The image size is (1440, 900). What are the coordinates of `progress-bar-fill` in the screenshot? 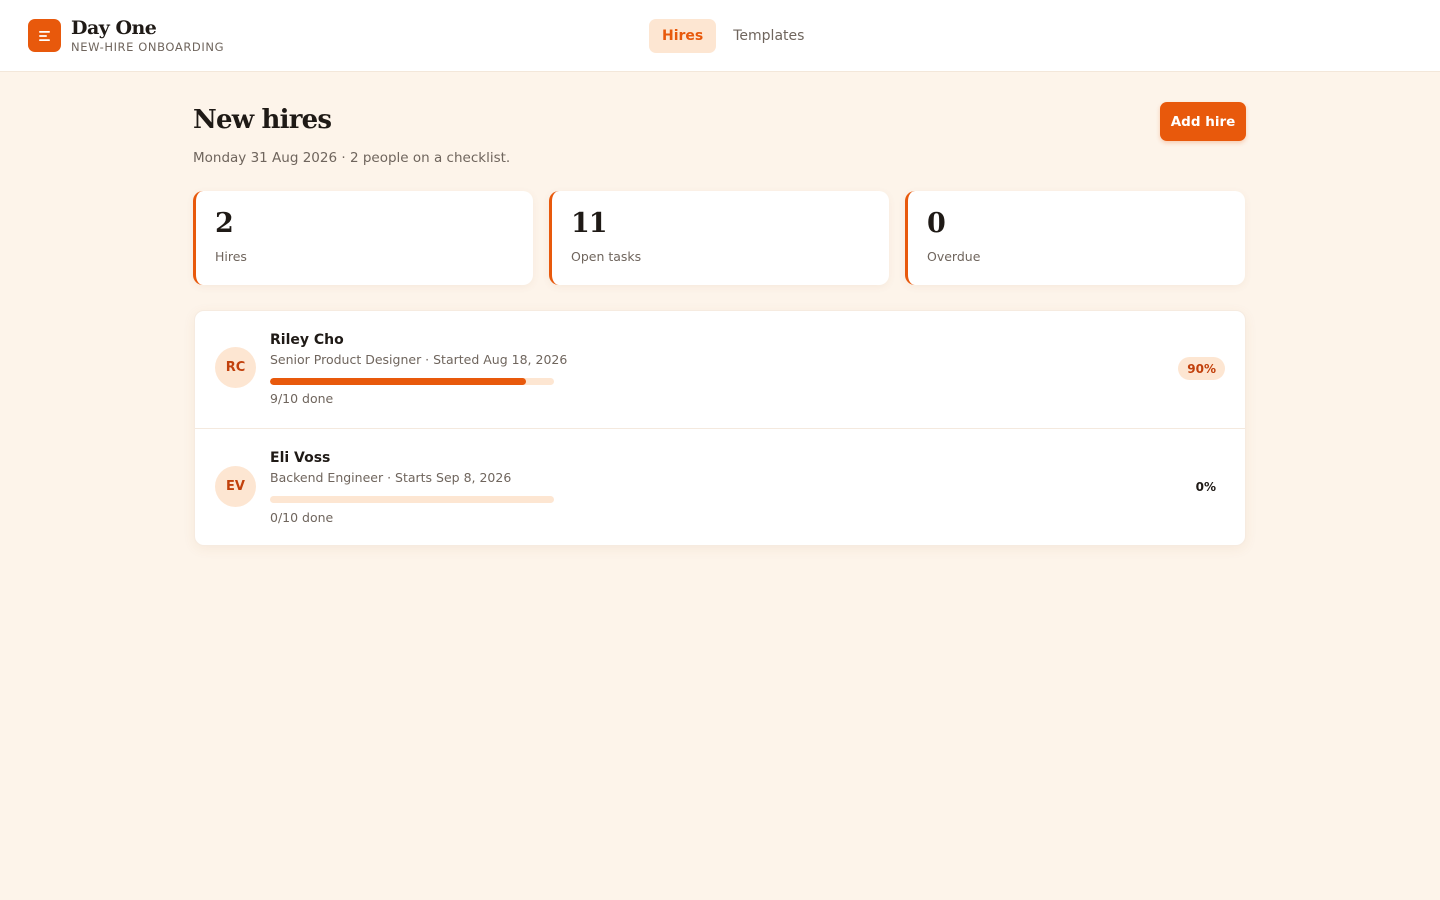 It's located at (398, 381).